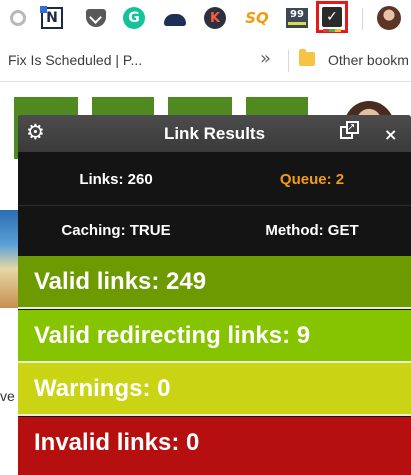 The height and width of the screenshot is (475, 411). I want to click on browser-toolbar: N G K SQ 99 ✓, so click(205, 19).